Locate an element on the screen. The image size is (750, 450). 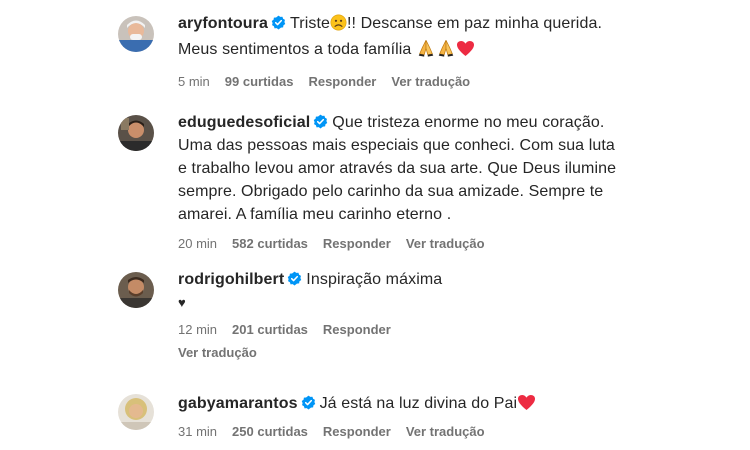
comment-meta: 31 min 250 curtidas Responder Ver tradução is located at coordinates (400, 431).